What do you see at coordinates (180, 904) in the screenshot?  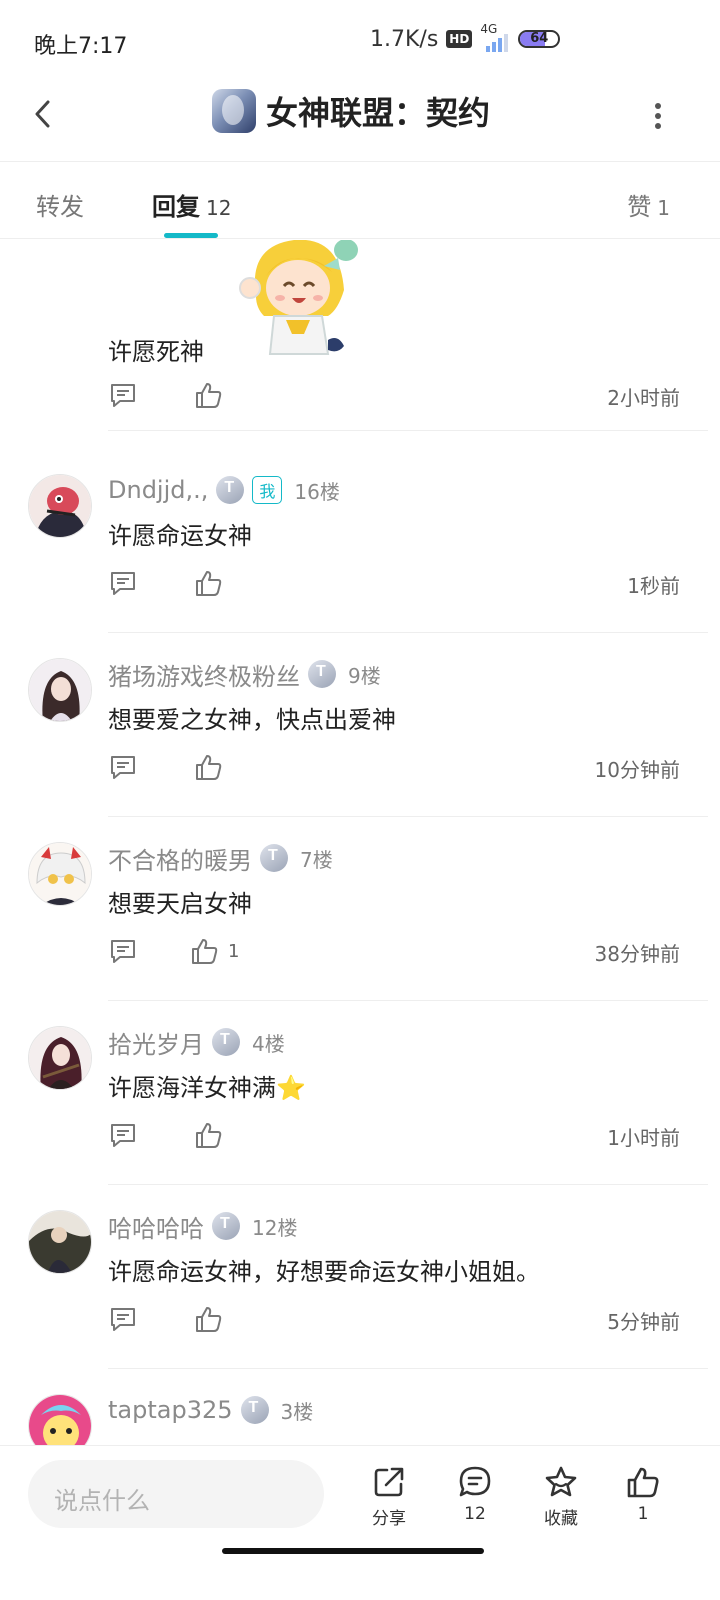 I see `comment-content: 想要天启女神` at bounding box center [180, 904].